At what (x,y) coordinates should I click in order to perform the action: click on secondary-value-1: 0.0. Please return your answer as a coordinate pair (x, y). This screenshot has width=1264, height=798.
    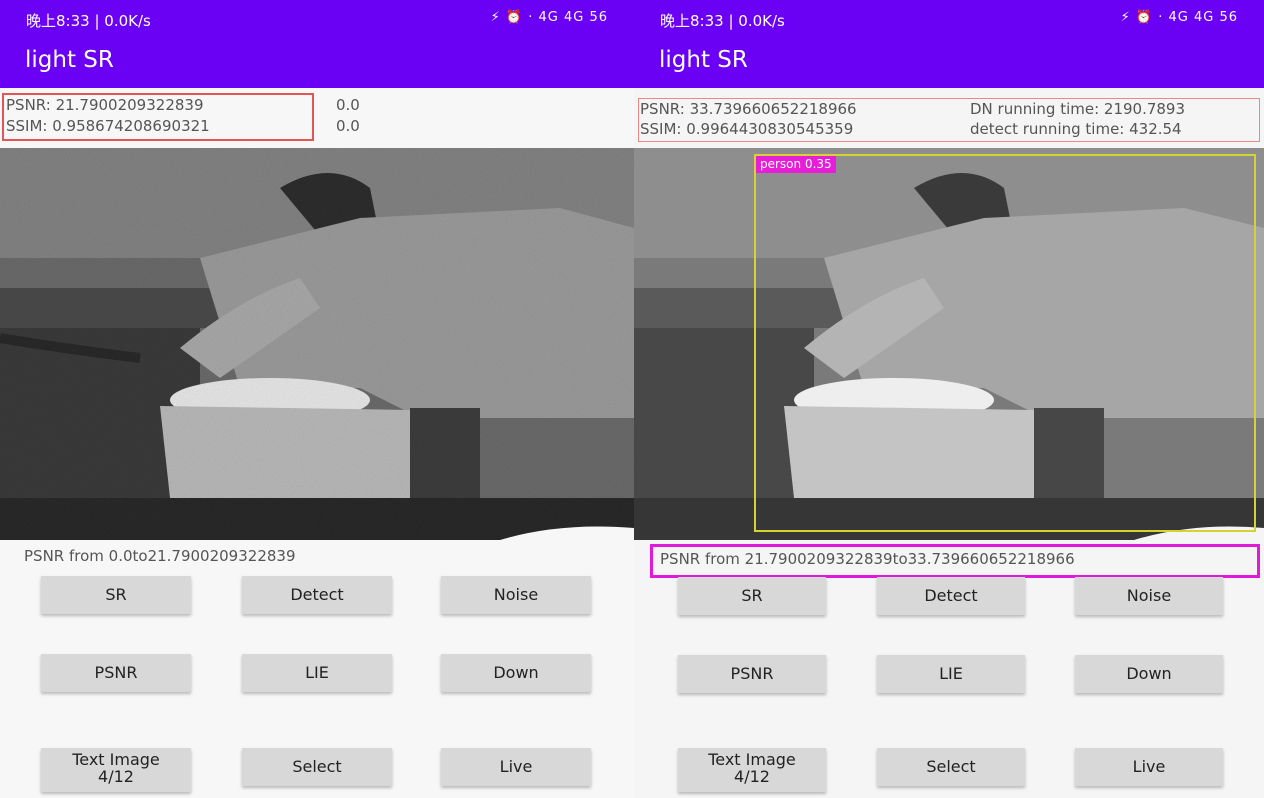
    Looking at the image, I should click on (348, 105).